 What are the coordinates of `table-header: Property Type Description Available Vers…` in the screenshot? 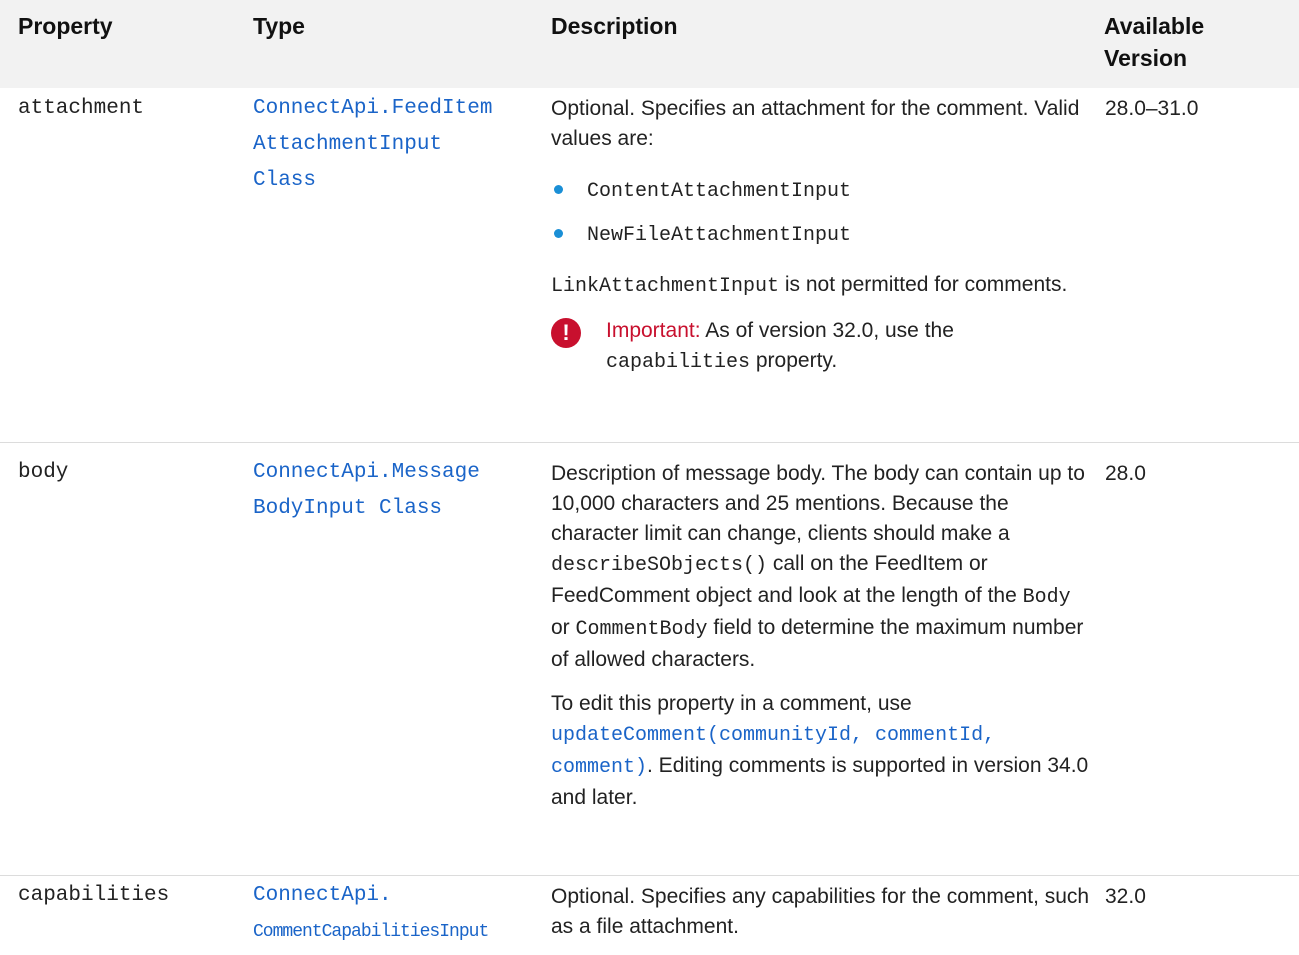 It's located at (649, 44).